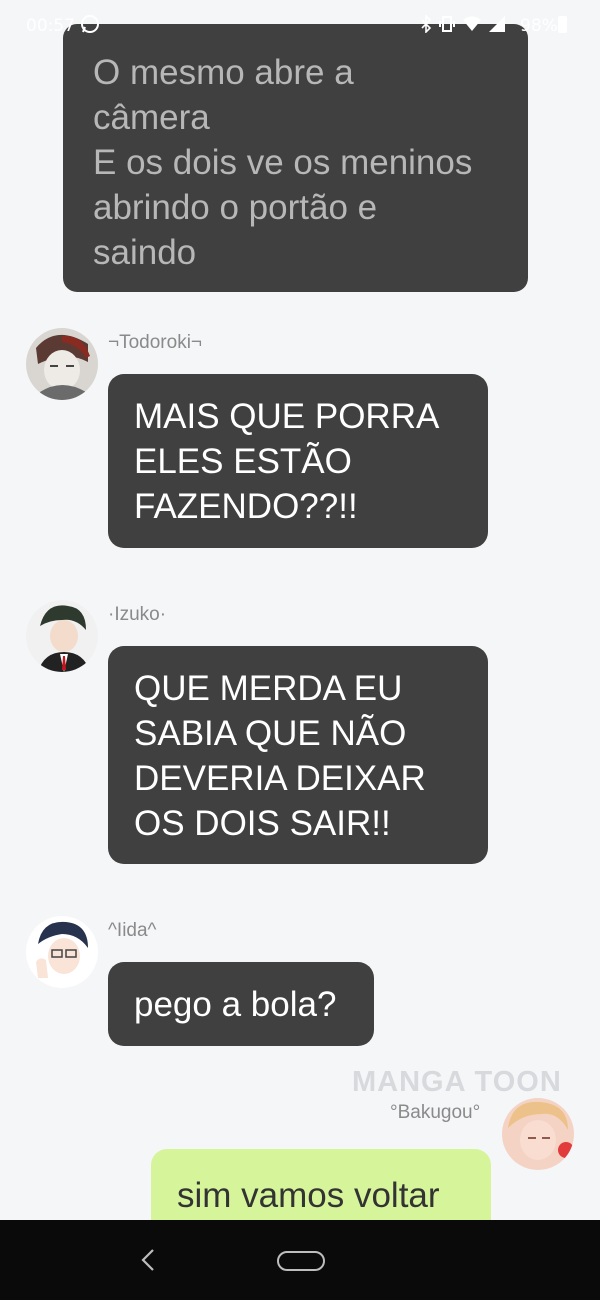 The height and width of the screenshot is (1300, 600). Describe the element at coordinates (472, 23) in the screenshot. I see `wifi-icon` at that location.